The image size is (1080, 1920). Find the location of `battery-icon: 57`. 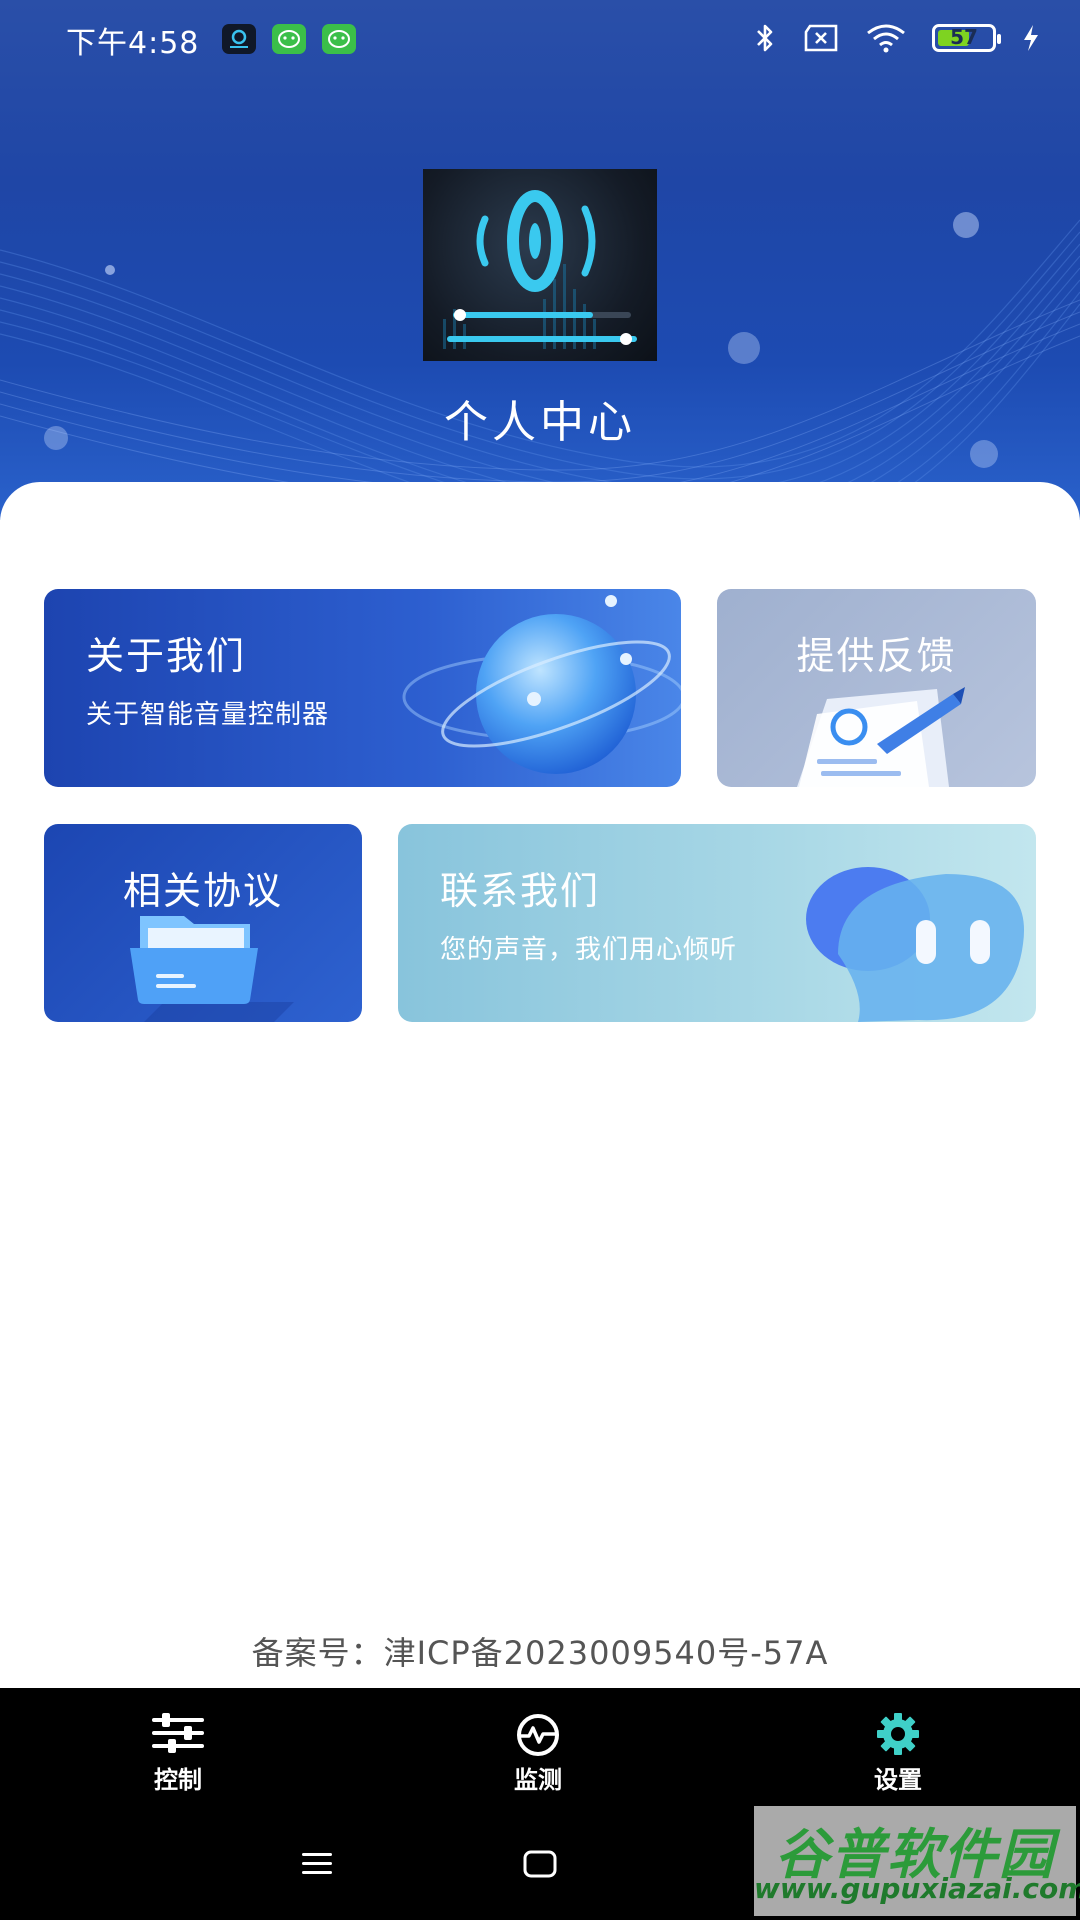

battery-icon: 57 is located at coordinates (966, 38).